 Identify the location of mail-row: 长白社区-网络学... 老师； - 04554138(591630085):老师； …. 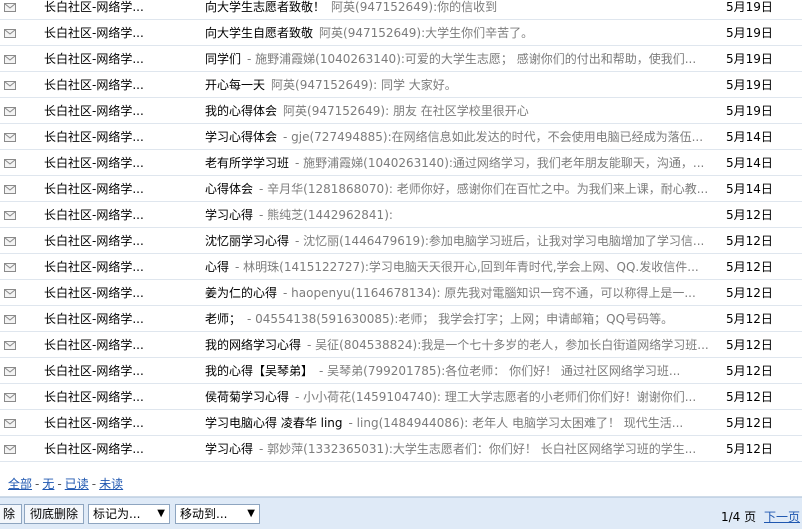
(401, 319).